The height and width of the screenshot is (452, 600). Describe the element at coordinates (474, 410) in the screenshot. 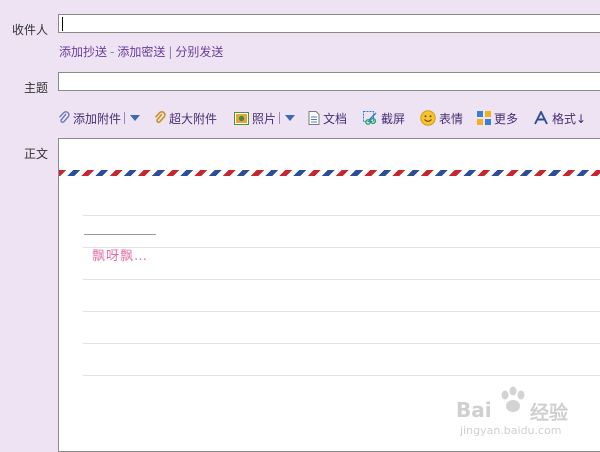

I see `watermark-brand: Bai` at that location.